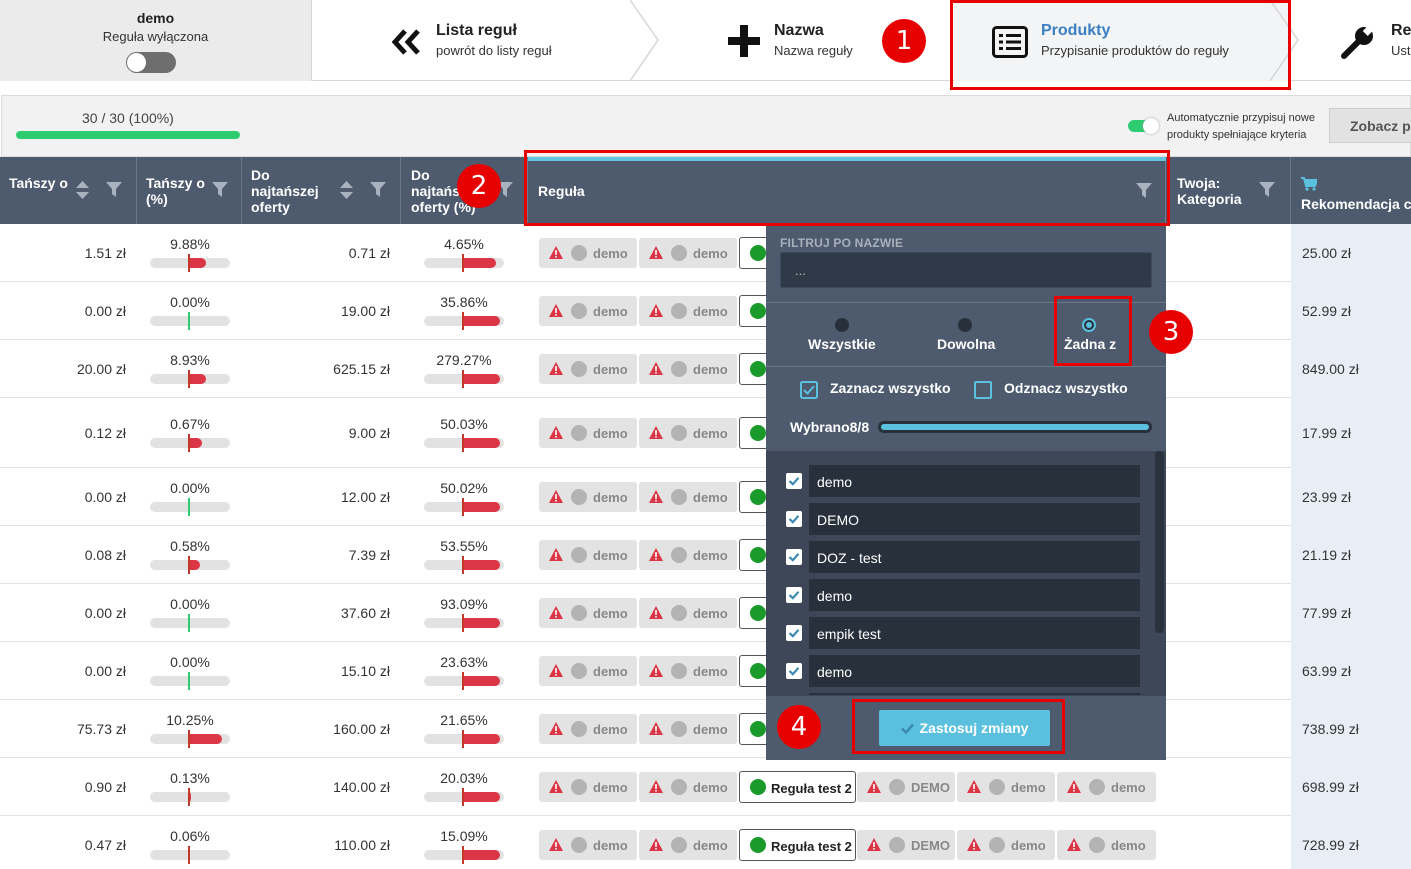  What do you see at coordinates (1327, 433) in the screenshot?
I see `recommendation-value: 17.99 zł` at bounding box center [1327, 433].